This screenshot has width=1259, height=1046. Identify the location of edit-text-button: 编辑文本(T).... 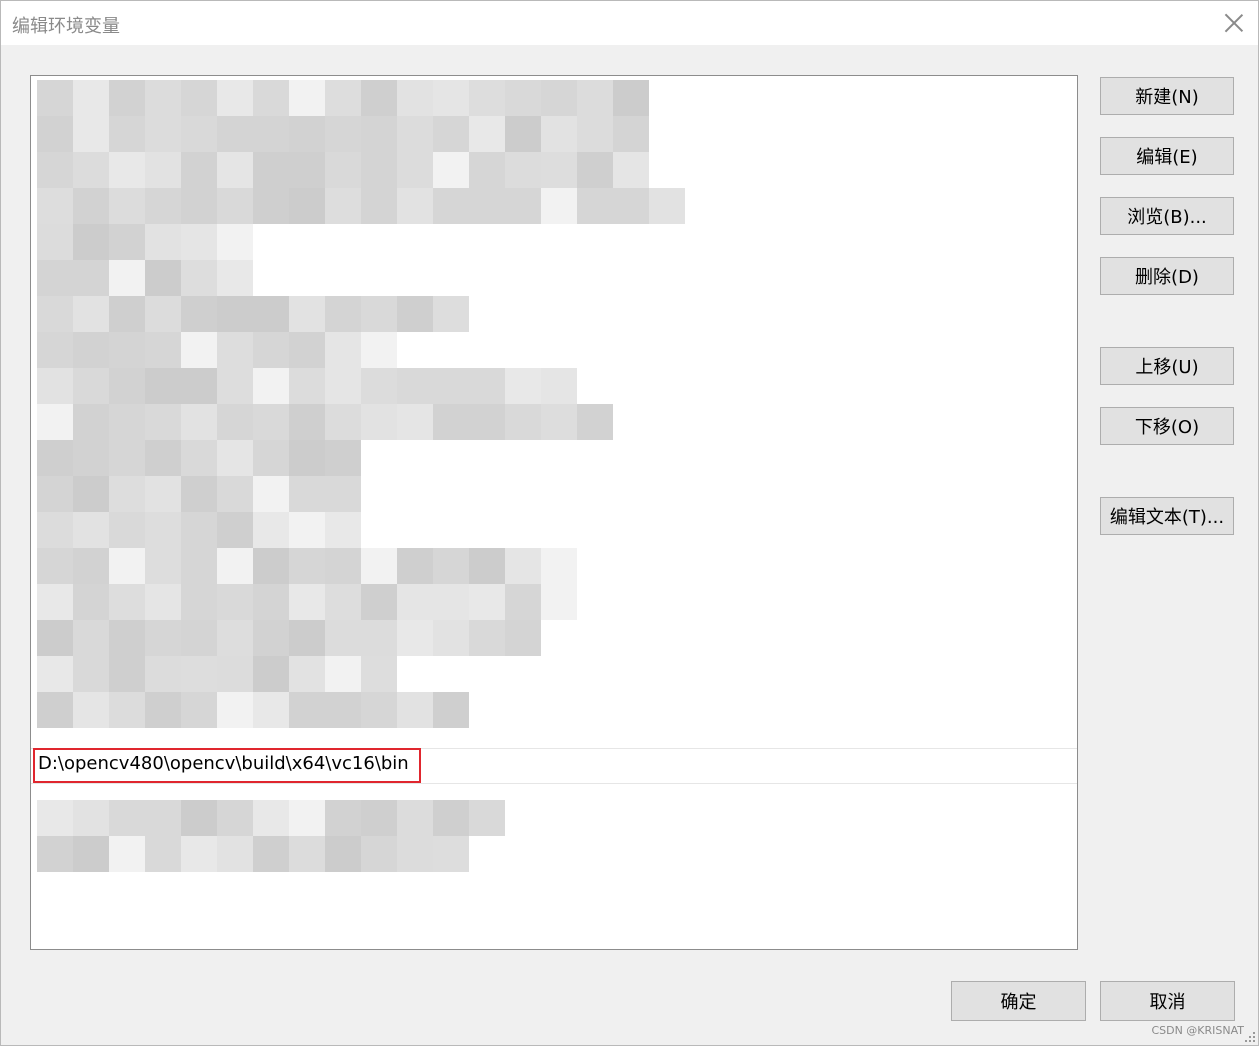
(1167, 516).